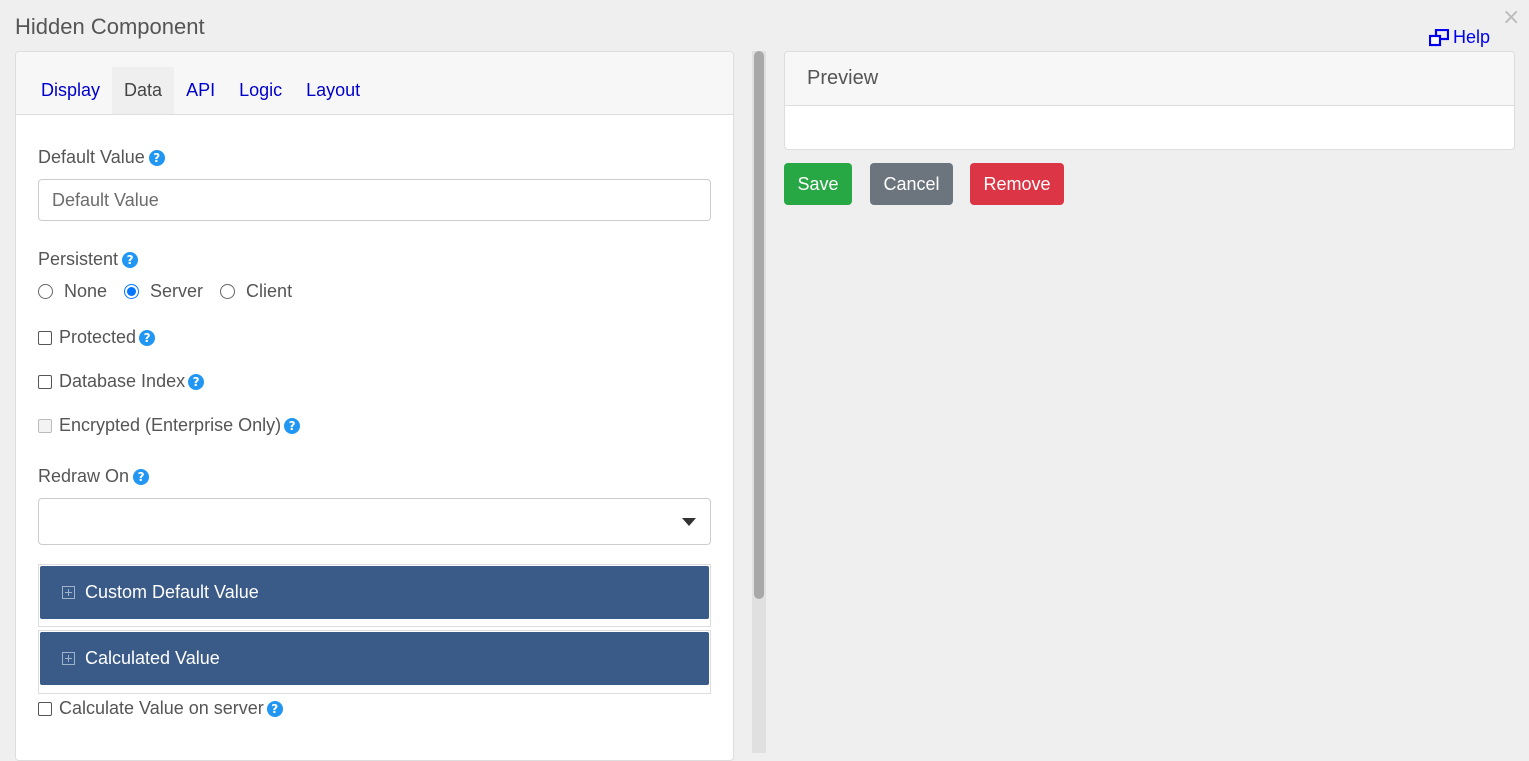 The image size is (1529, 761). I want to click on protected-checkbox, so click(45, 337).